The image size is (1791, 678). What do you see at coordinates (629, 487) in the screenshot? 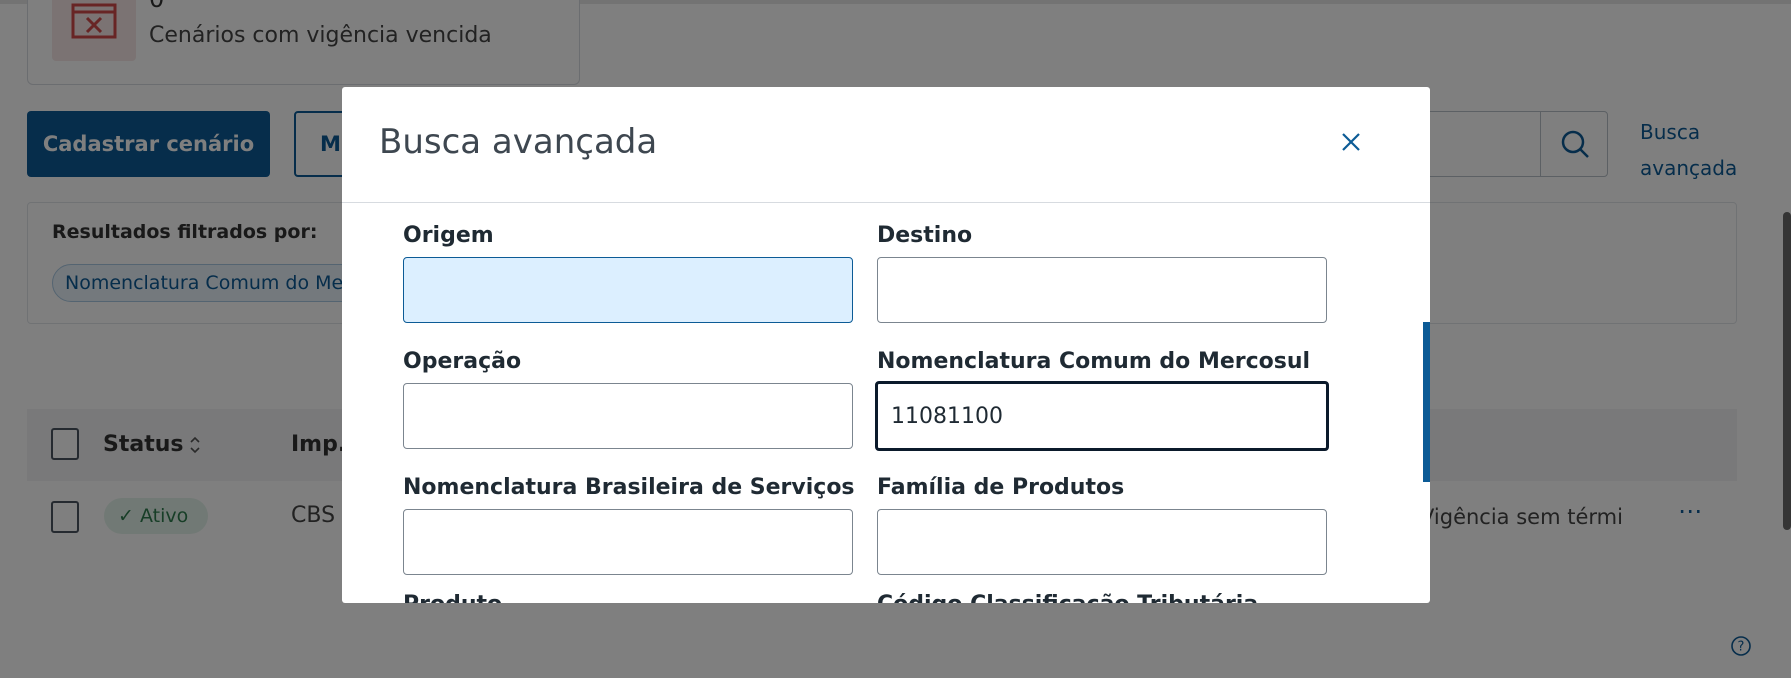
I see `nbs-label: Nomenclatura Brasileira de Serviços` at bounding box center [629, 487].